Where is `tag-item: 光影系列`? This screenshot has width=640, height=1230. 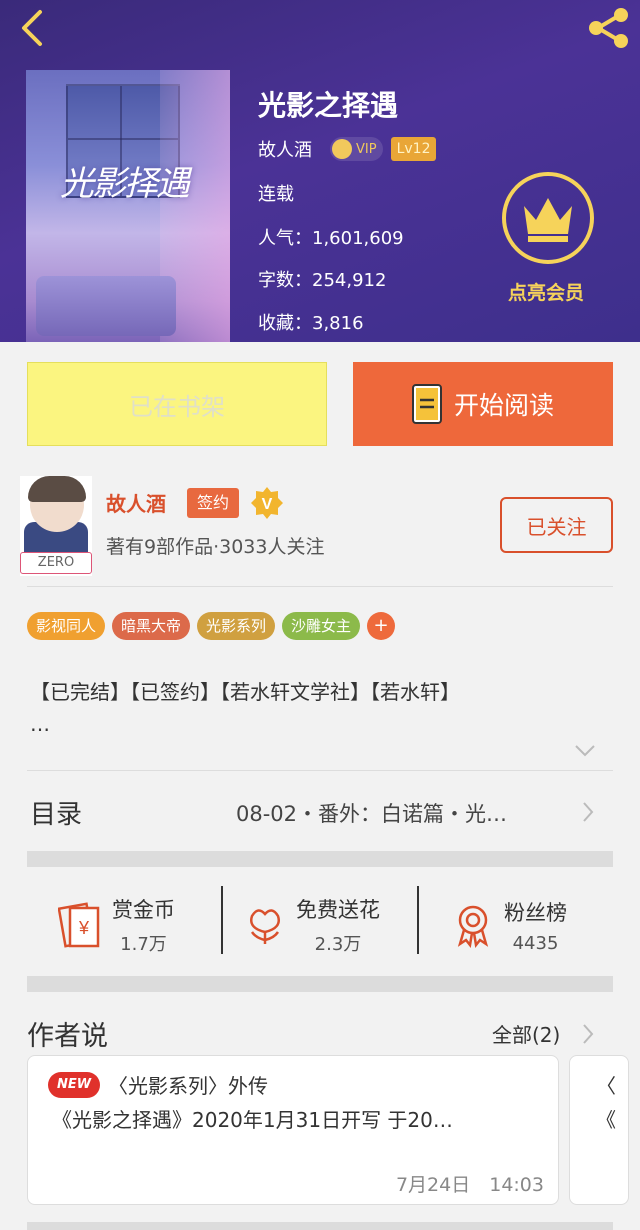 tag-item: 光影系列 is located at coordinates (236, 626).